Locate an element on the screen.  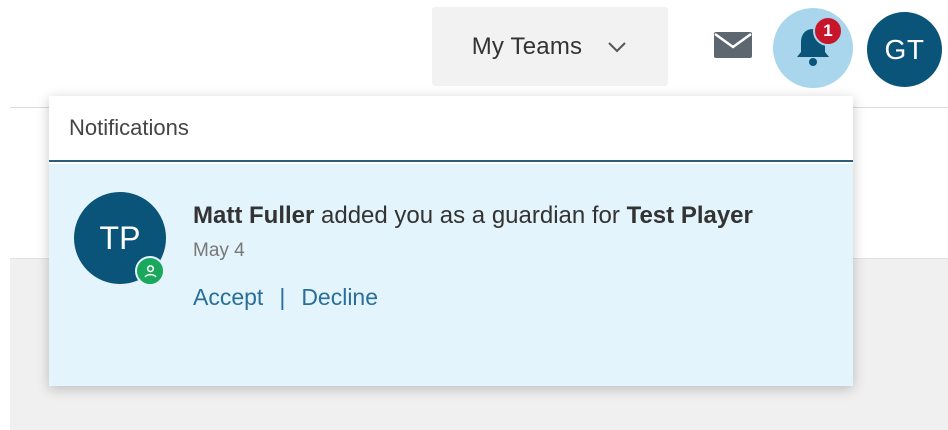
notification-count-badge: 1 is located at coordinates (828, 31).